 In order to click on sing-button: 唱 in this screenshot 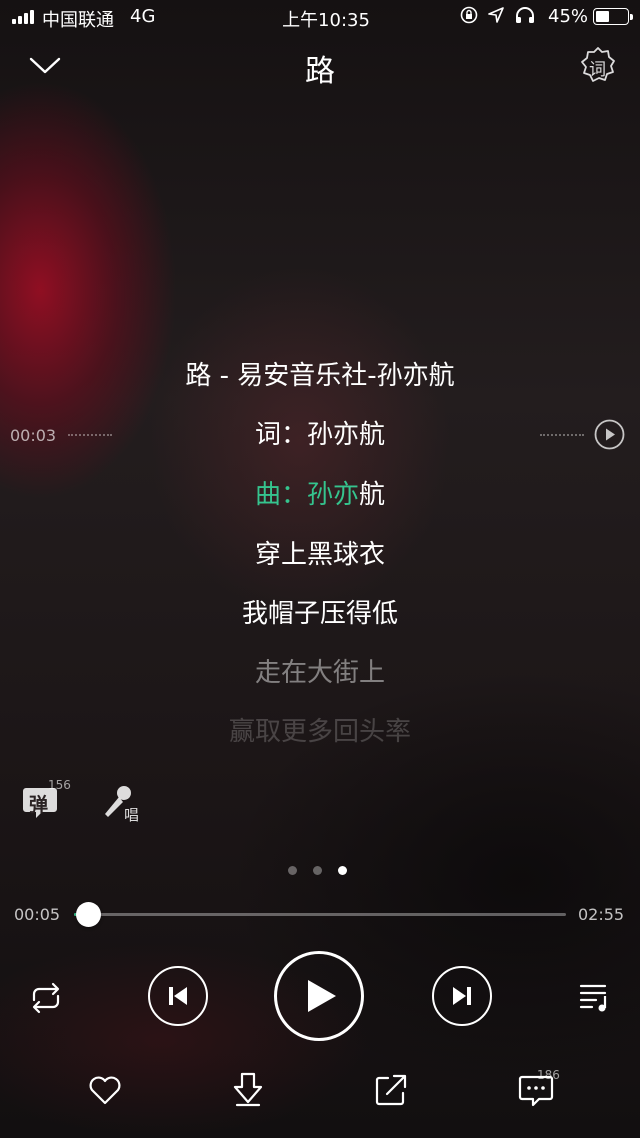, I will do `click(122, 804)`.